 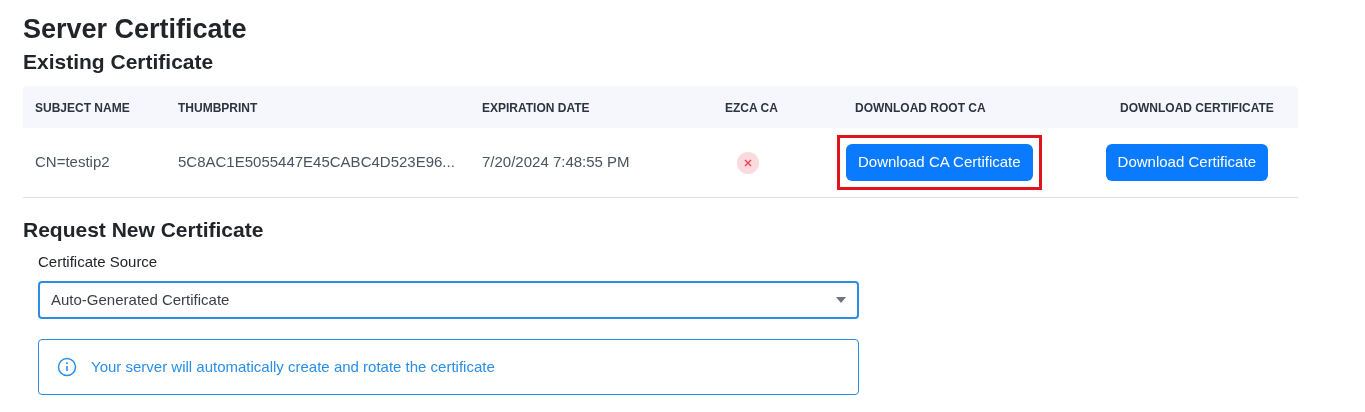 I want to click on caret-icon, so click(x=841, y=300).